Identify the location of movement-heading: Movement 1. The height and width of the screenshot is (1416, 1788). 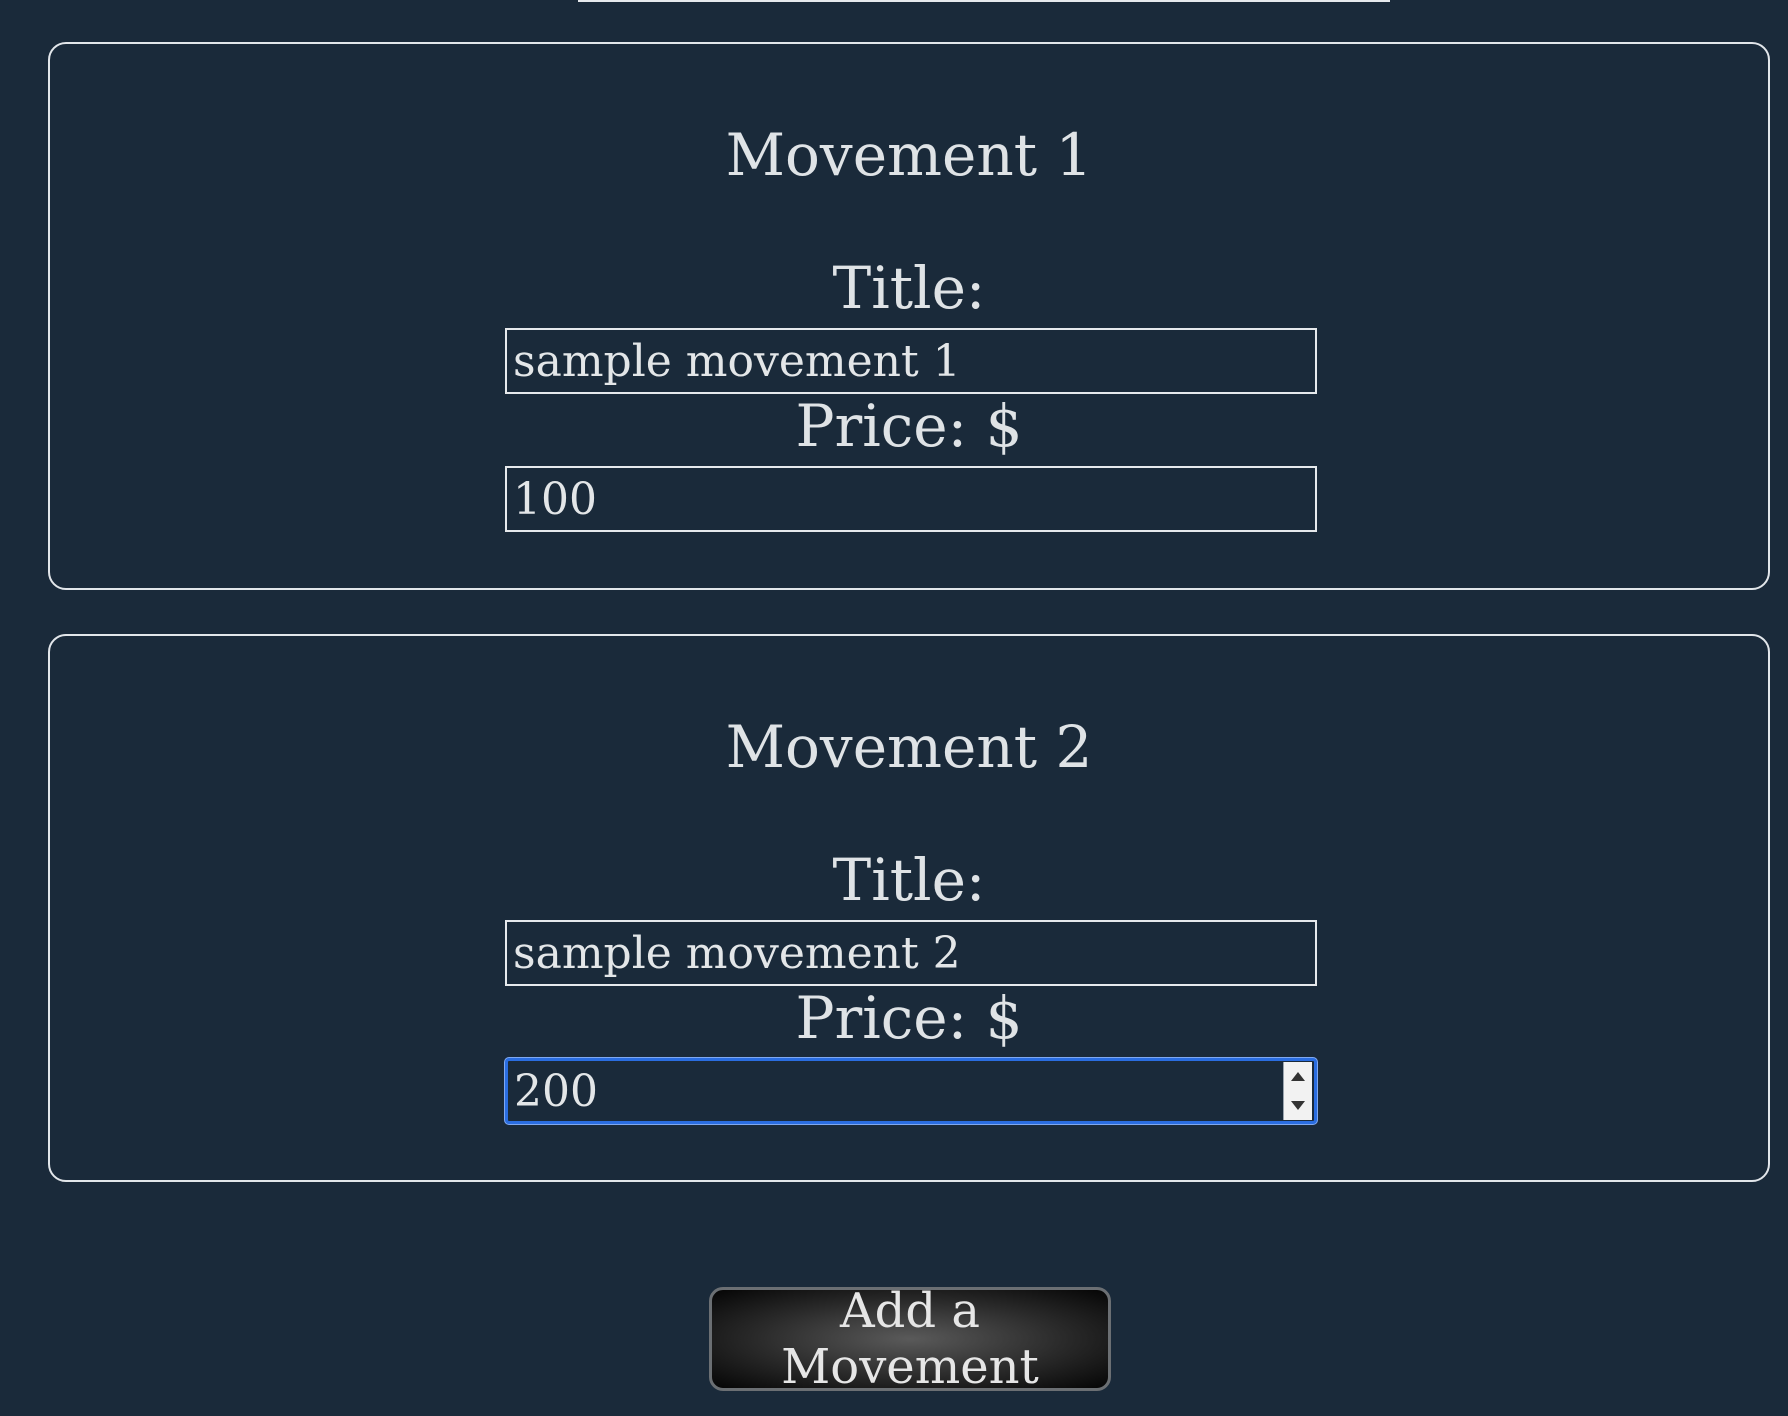
(909, 155).